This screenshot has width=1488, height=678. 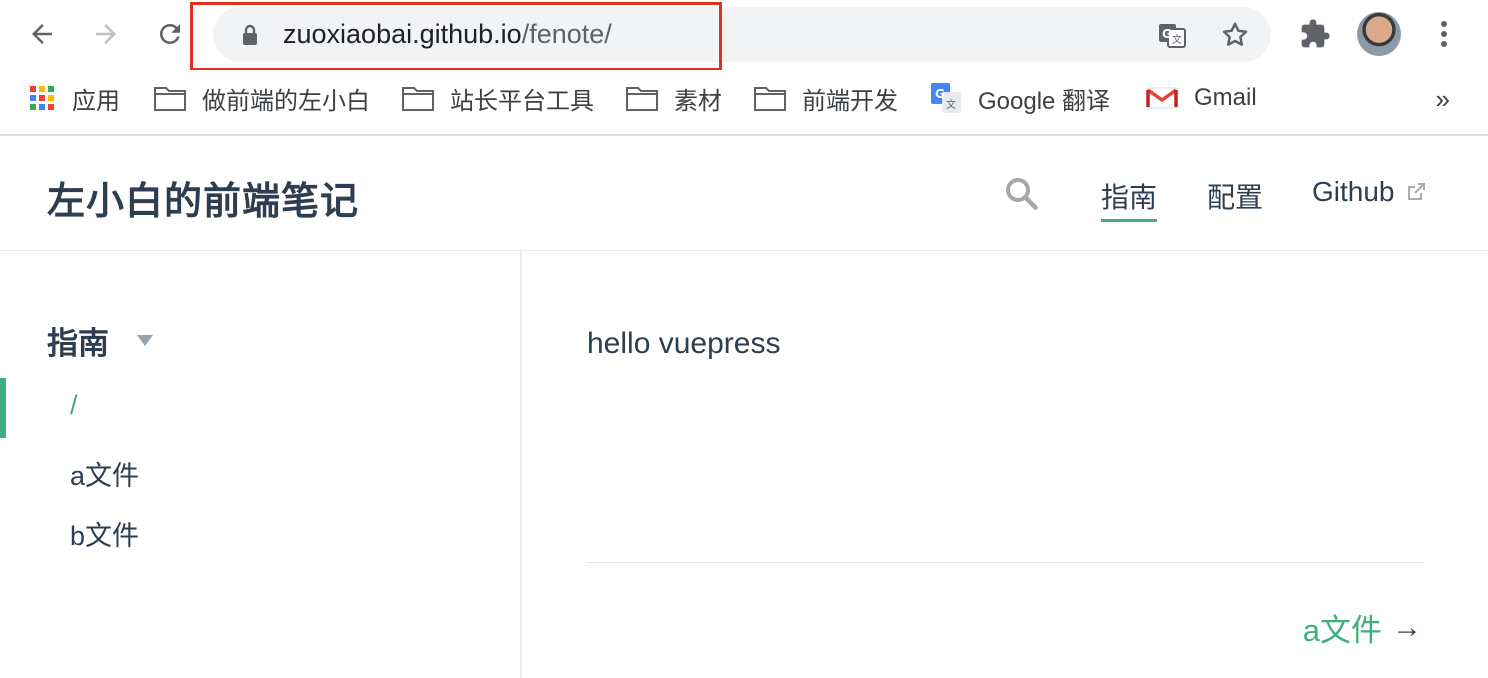 I want to click on bookmark-label: Google 翻译, so click(x=1044, y=101).